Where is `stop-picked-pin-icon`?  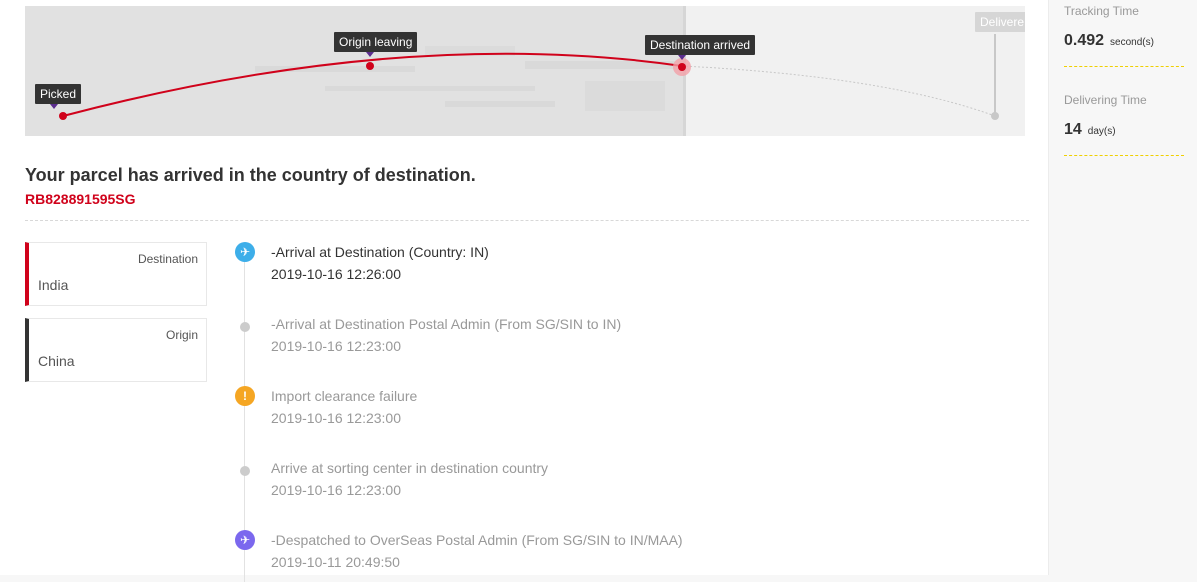
stop-picked-pin-icon is located at coordinates (54, 106).